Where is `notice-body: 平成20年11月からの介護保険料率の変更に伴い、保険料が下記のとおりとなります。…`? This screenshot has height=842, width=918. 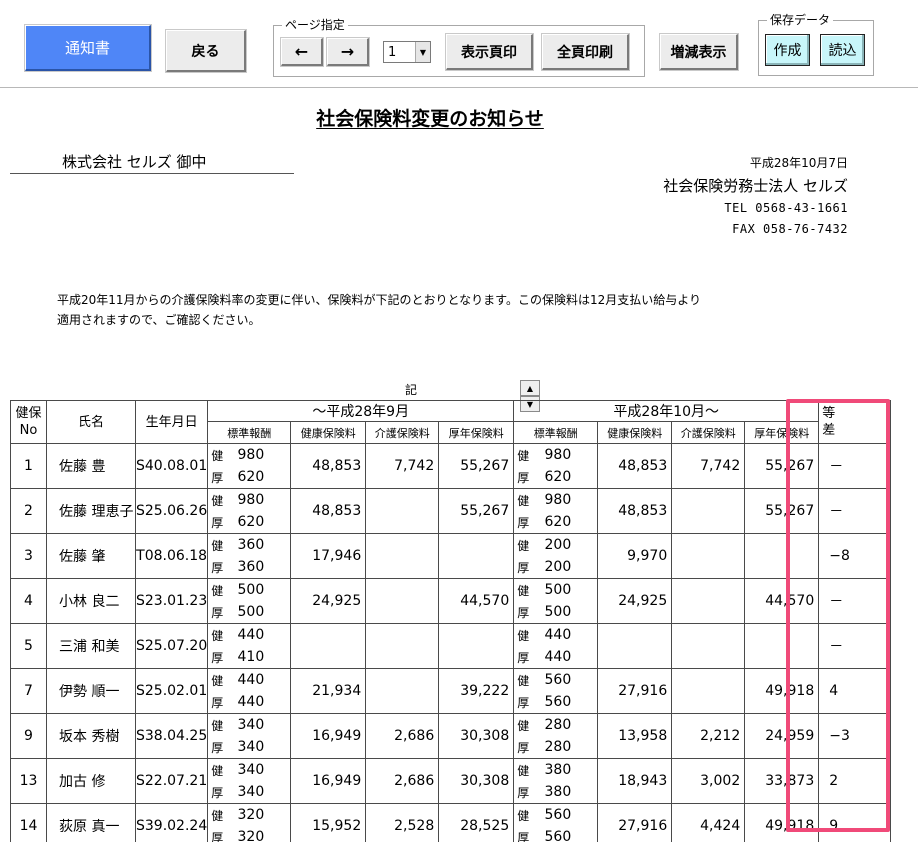
notice-body: 平成20年11月からの介護保険料率の変更に伴い、保険料が下記のとおりとなります。… is located at coordinates (442, 310).